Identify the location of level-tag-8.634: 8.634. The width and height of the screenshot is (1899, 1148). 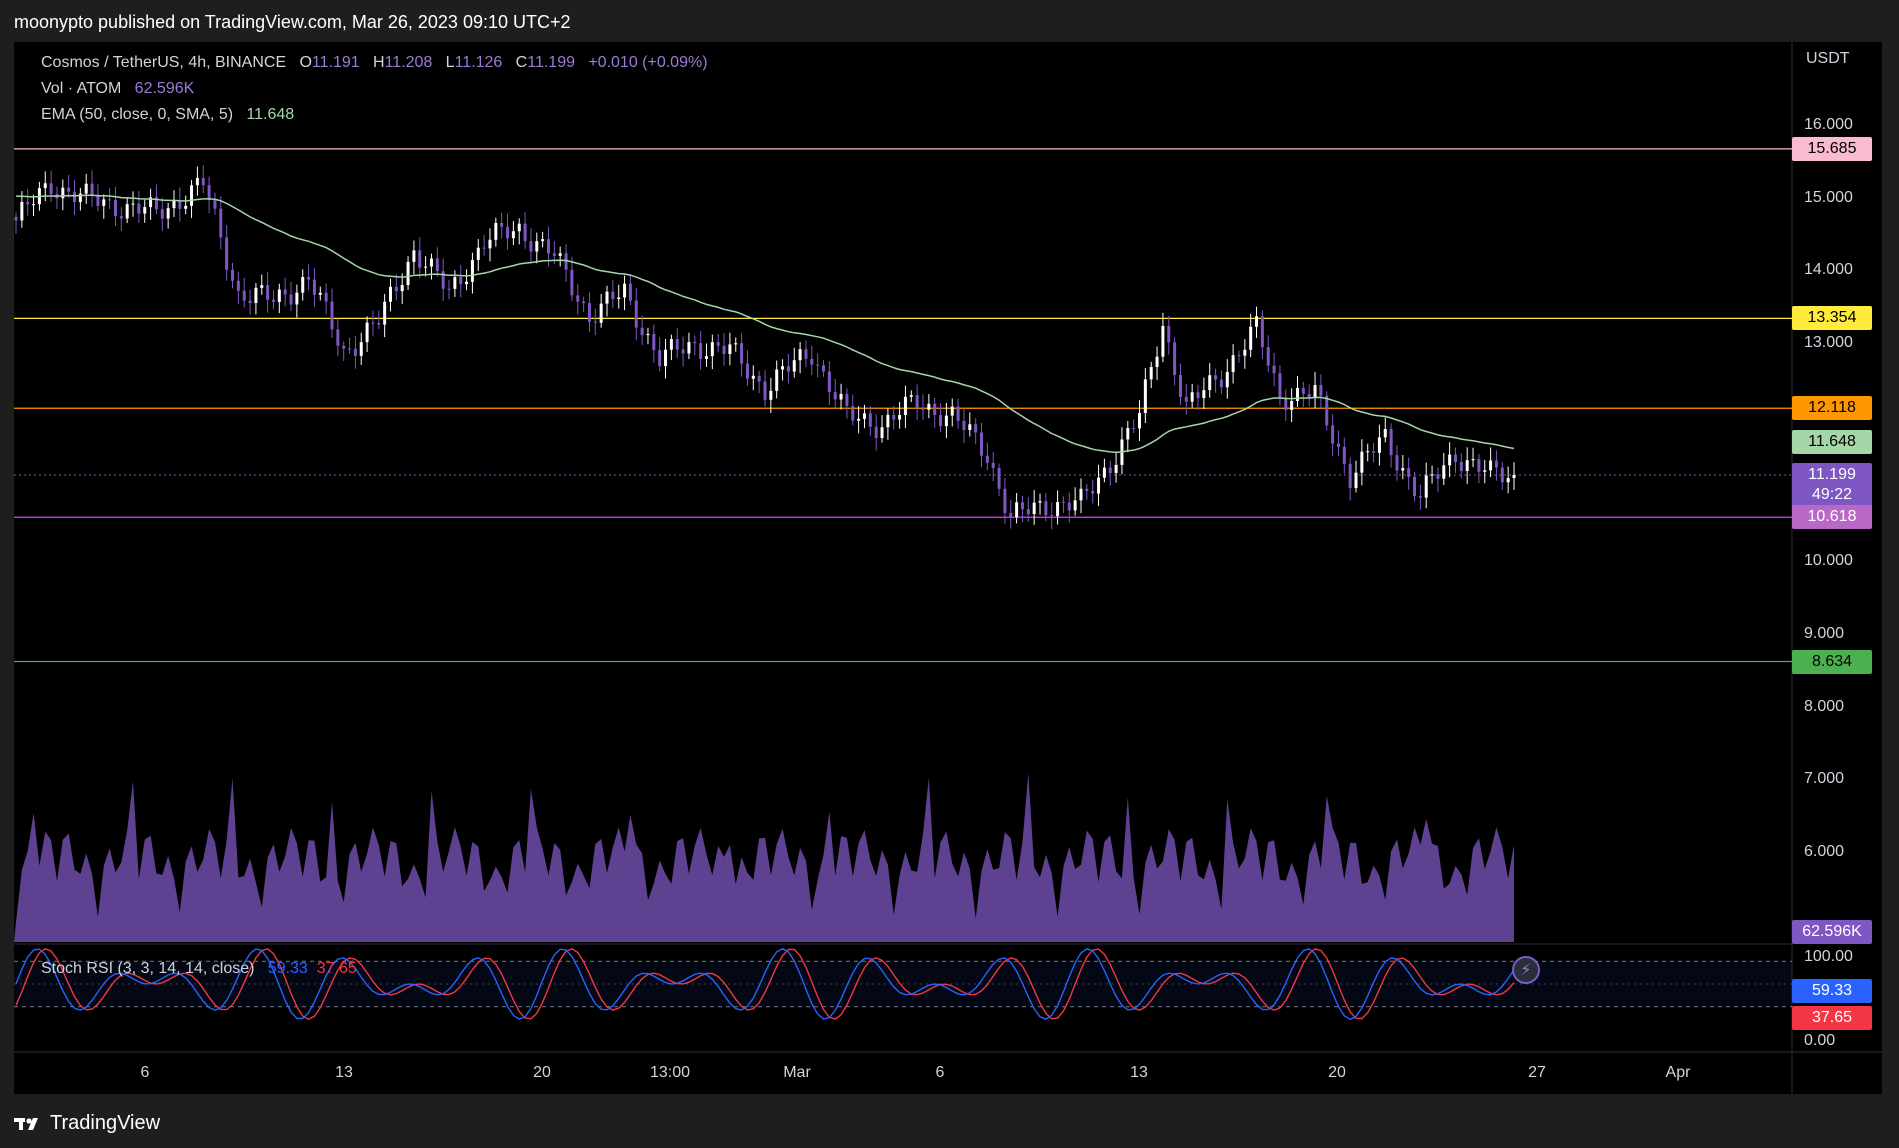
(1832, 661).